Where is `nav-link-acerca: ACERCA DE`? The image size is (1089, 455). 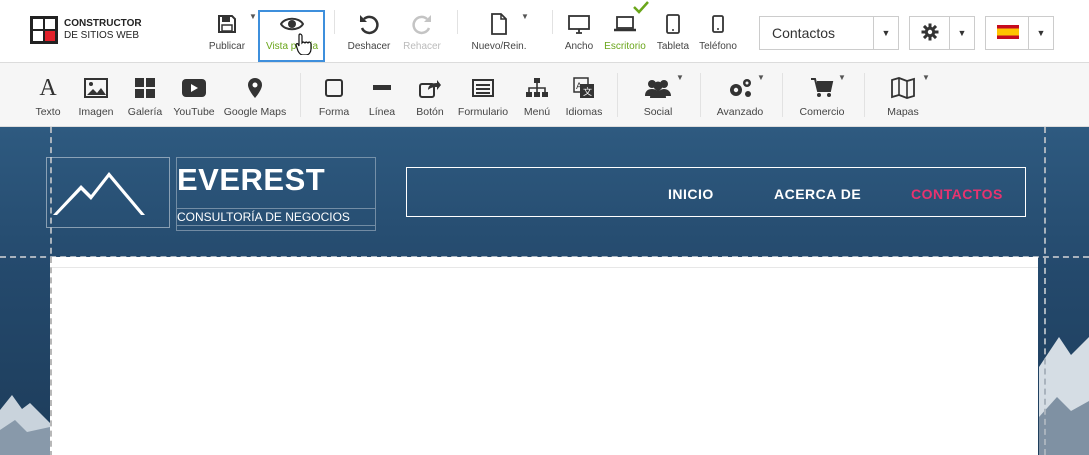
nav-link-acerca: ACERCA DE is located at coordinates (817, 194).